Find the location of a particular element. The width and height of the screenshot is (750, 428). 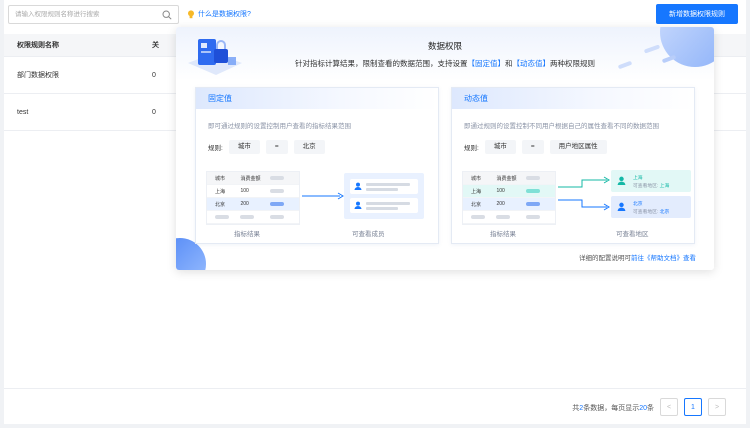

caption-viewable-regions: 可查看地区 is located at coordinates (632, 234).